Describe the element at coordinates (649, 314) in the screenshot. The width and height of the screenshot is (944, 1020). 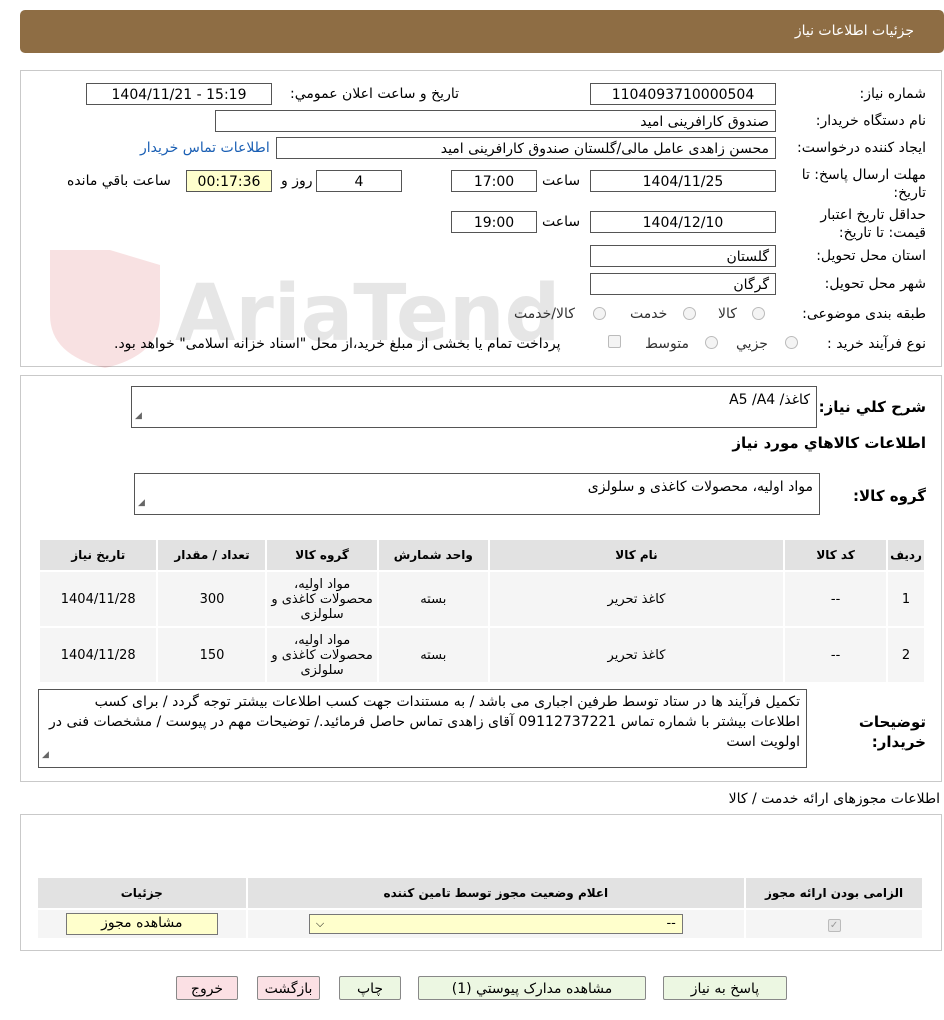
I see `category-service-label: خدمت` at that location.